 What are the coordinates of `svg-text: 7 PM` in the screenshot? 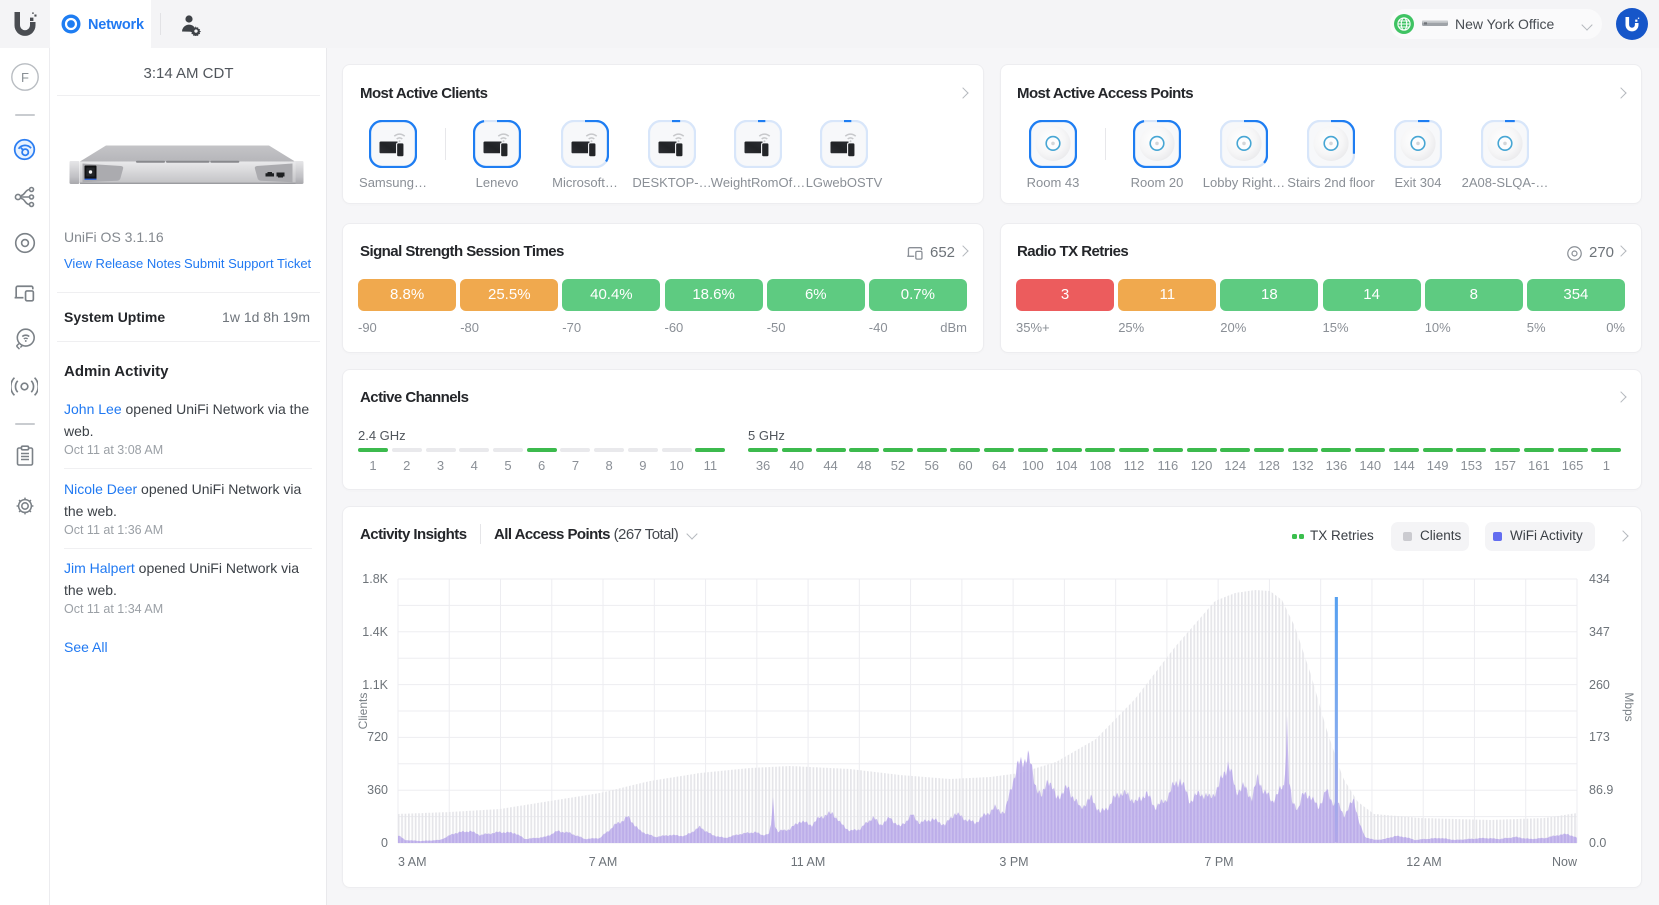 It's located at (1218, 862).